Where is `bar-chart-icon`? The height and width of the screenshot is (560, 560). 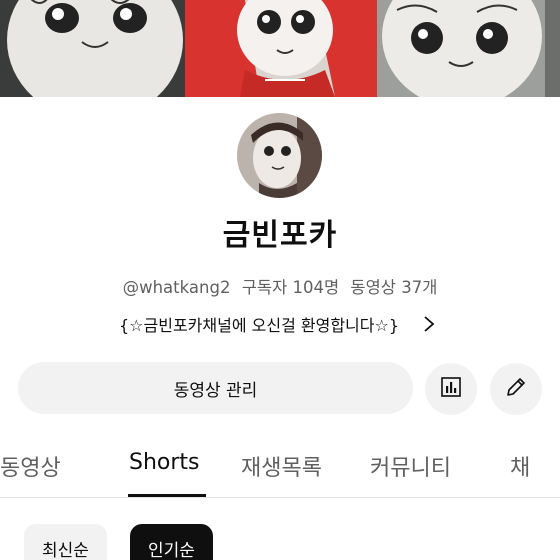 bar-chart-icon is located at coordinates (451, 389).